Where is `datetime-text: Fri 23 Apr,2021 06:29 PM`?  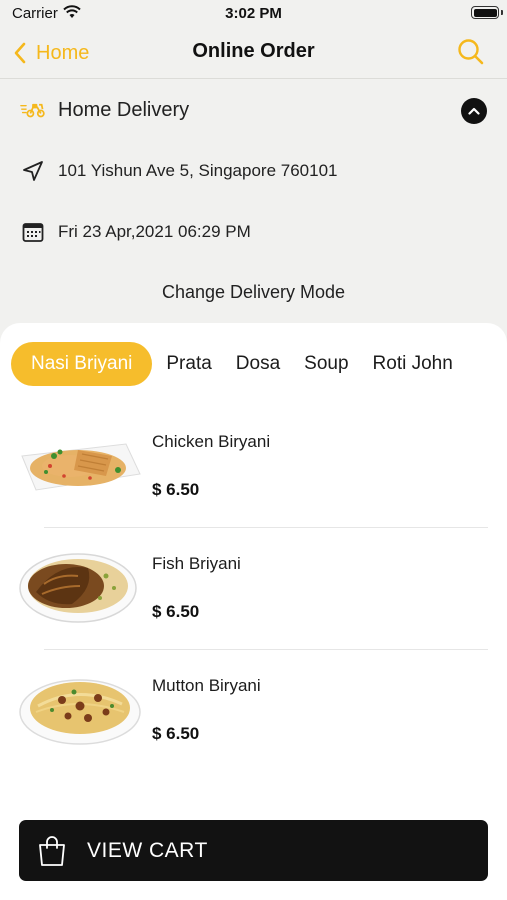
datetime-text: Fri 23 Apr,2021 06:29 PM is located at coordinates (154, 231).